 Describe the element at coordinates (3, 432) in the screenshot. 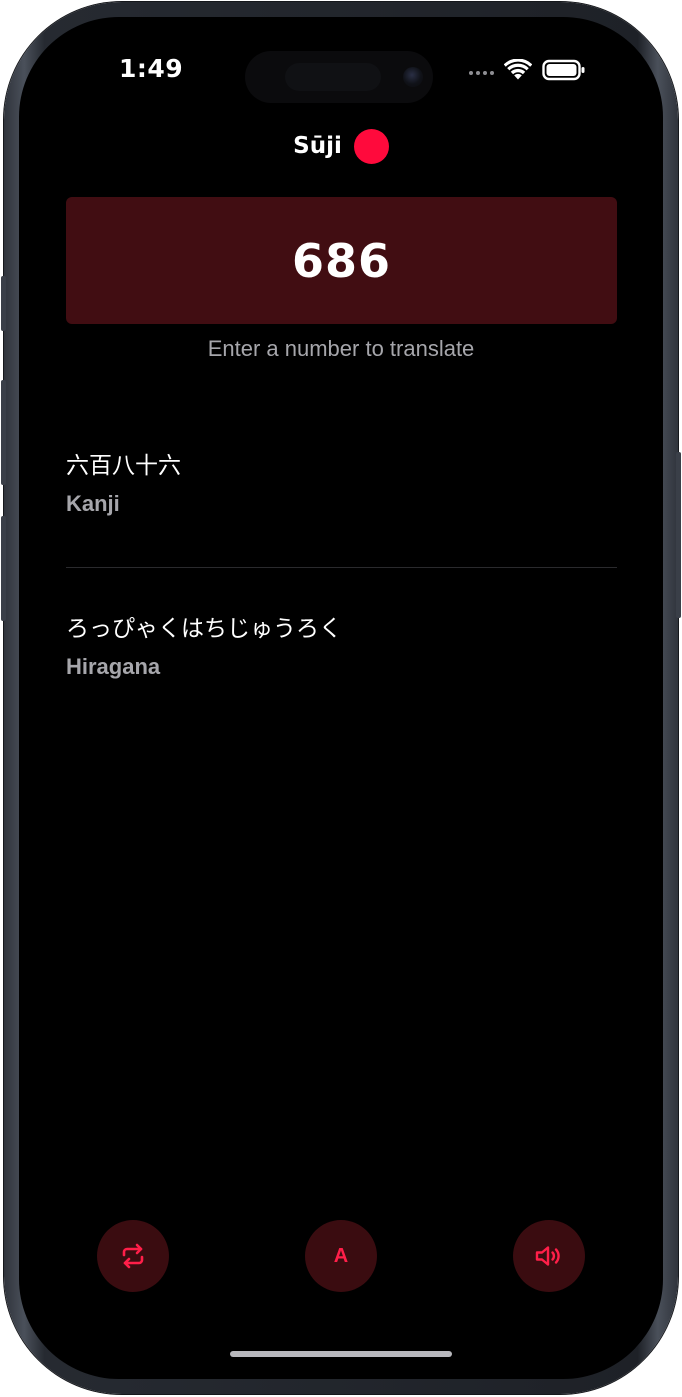

I see `volume-up-button` at that location.